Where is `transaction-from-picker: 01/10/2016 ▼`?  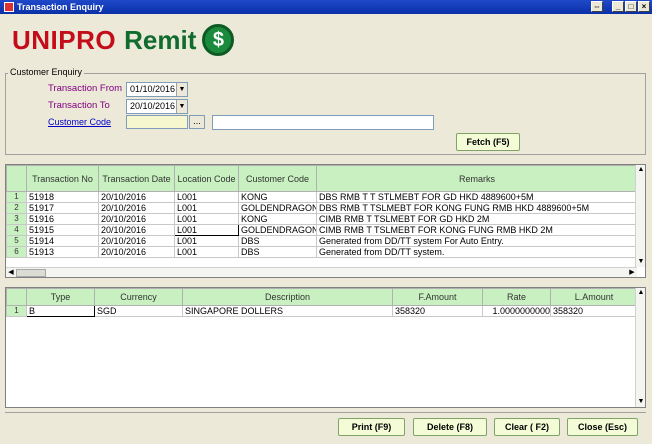 transaction-from-picker: 01/10/2016 ▼ is located at coordinates (157, 89).